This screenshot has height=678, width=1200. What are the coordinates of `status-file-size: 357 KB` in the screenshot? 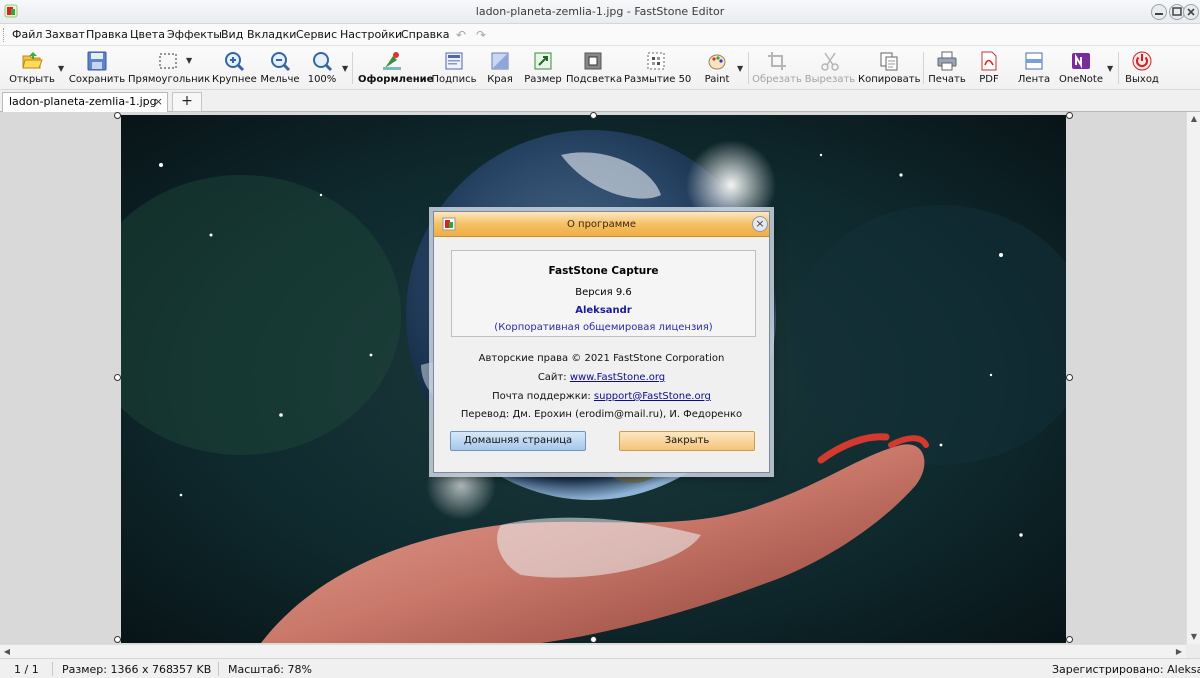 It's located at (192, 669).